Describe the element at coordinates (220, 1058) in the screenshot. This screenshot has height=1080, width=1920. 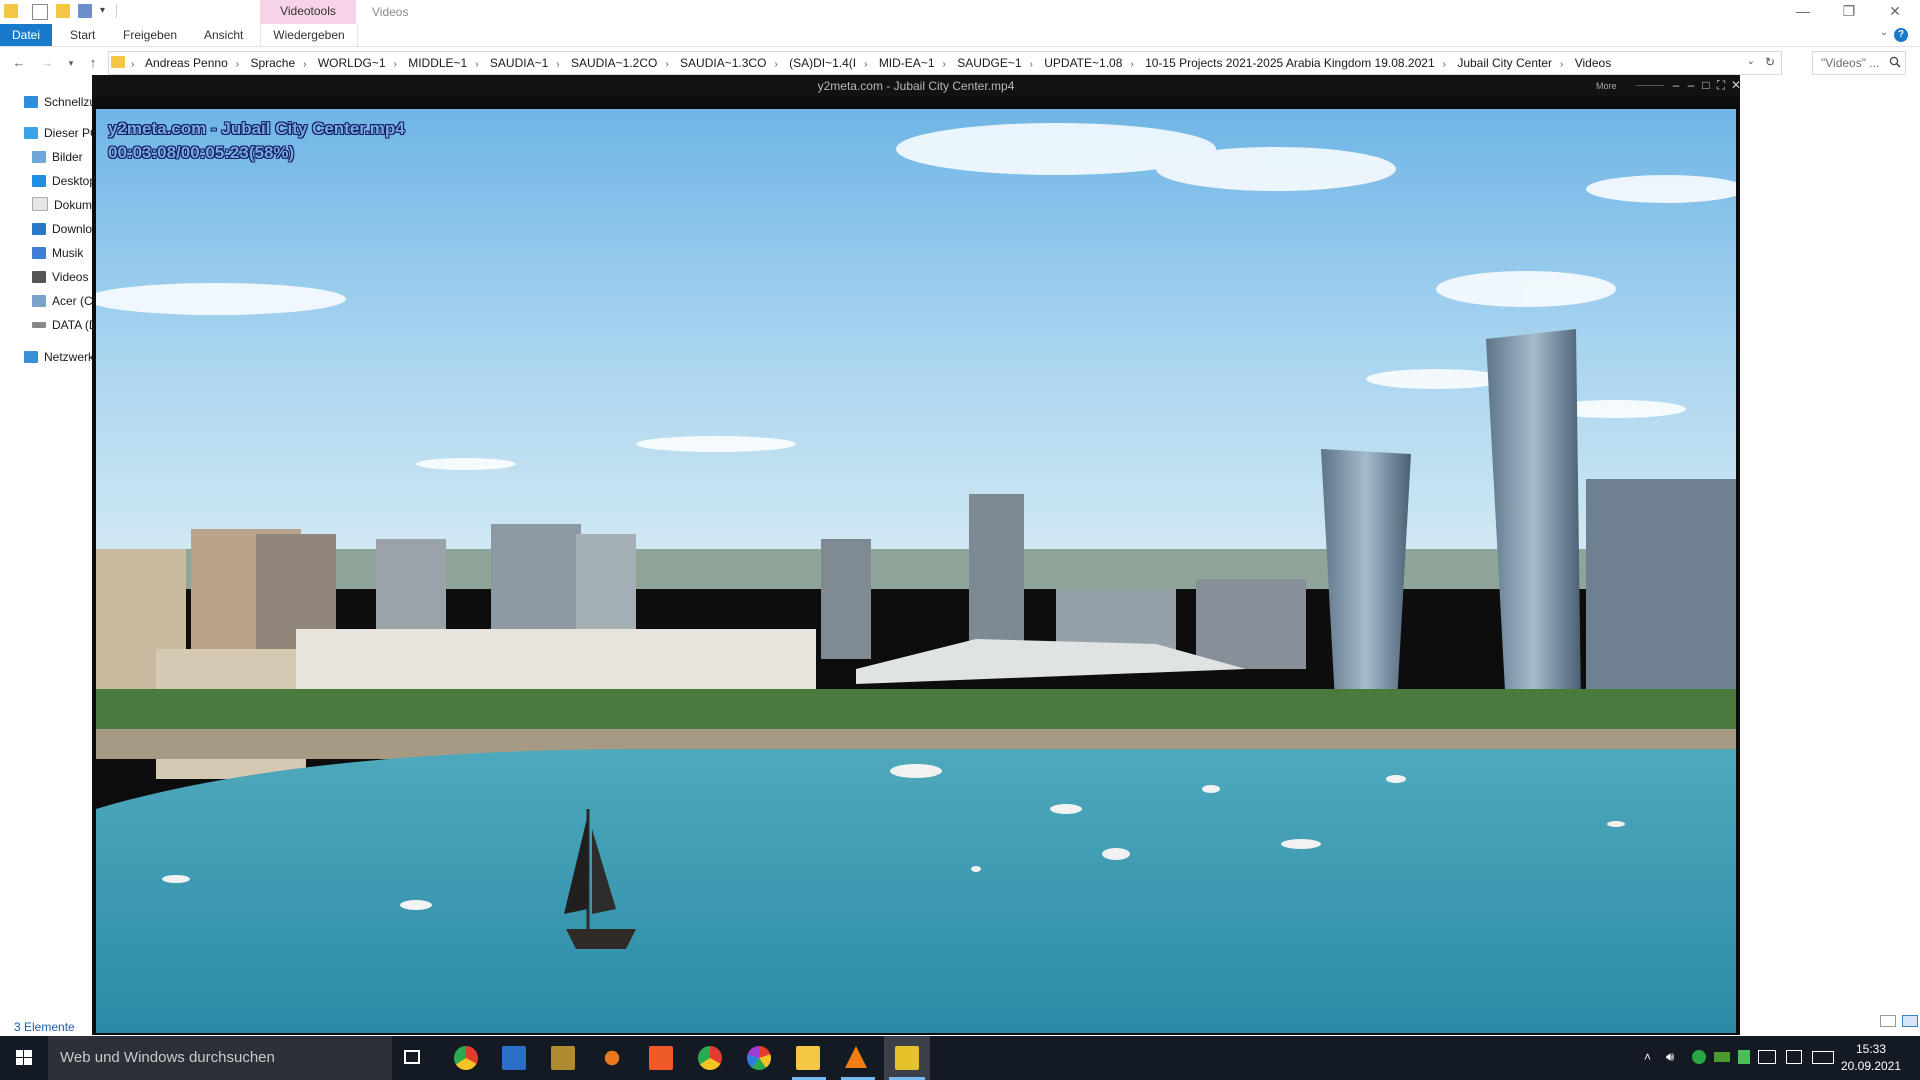
I see `taskbar-search-input: Web und Windows durchsuchen` at that location.